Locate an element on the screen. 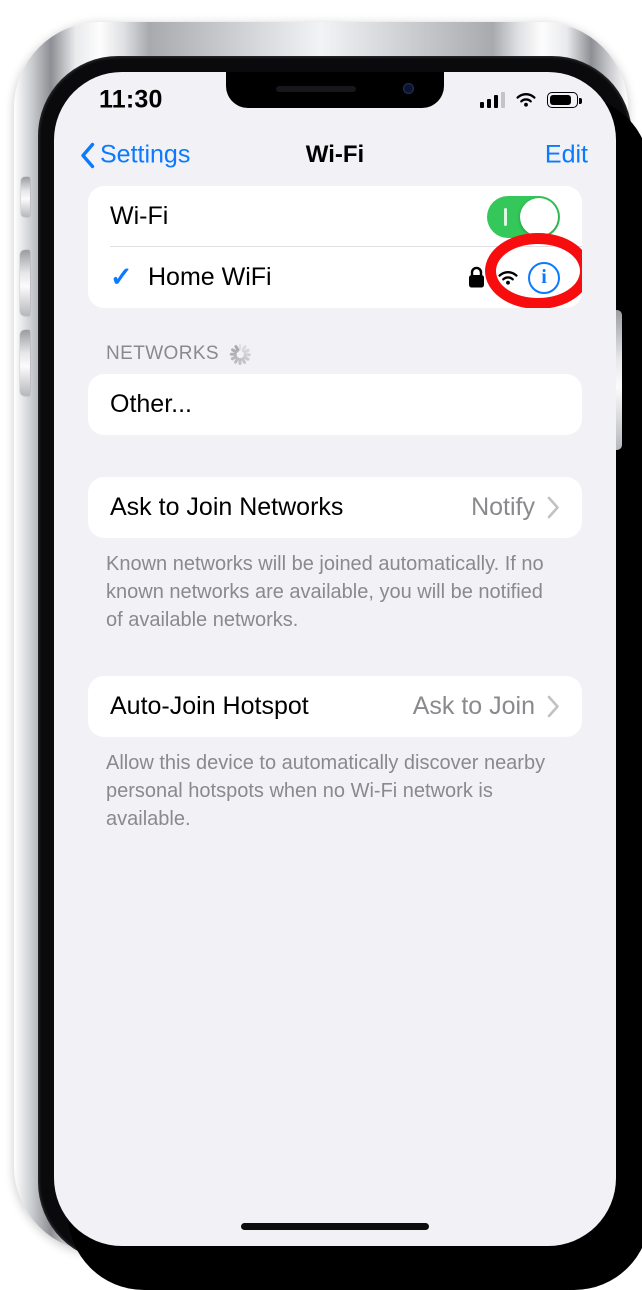 Image resolution: width=642 pixels, height=1290 pixels. cellular-bars-icon is located at coordinates (492, 100).